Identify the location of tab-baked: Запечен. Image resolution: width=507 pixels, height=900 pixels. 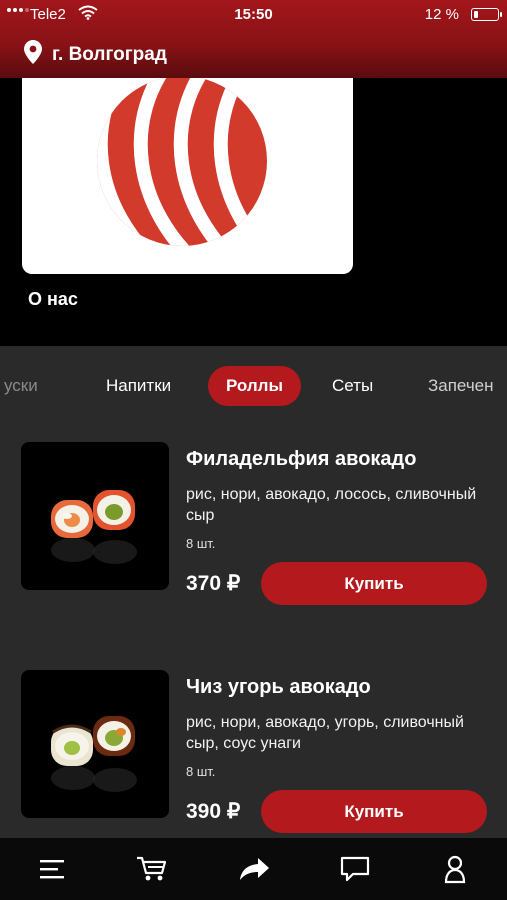
(461, 386).